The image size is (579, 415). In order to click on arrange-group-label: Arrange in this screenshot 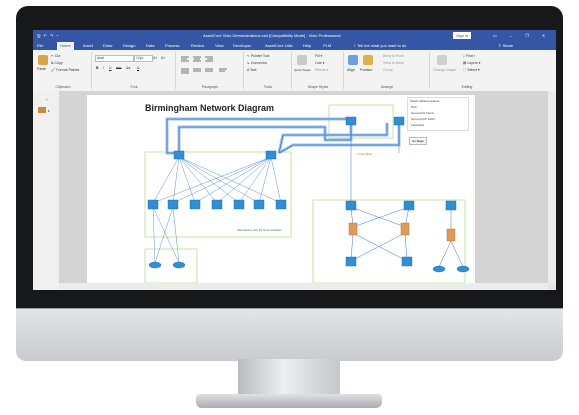, I will do `click(387, 87)`.